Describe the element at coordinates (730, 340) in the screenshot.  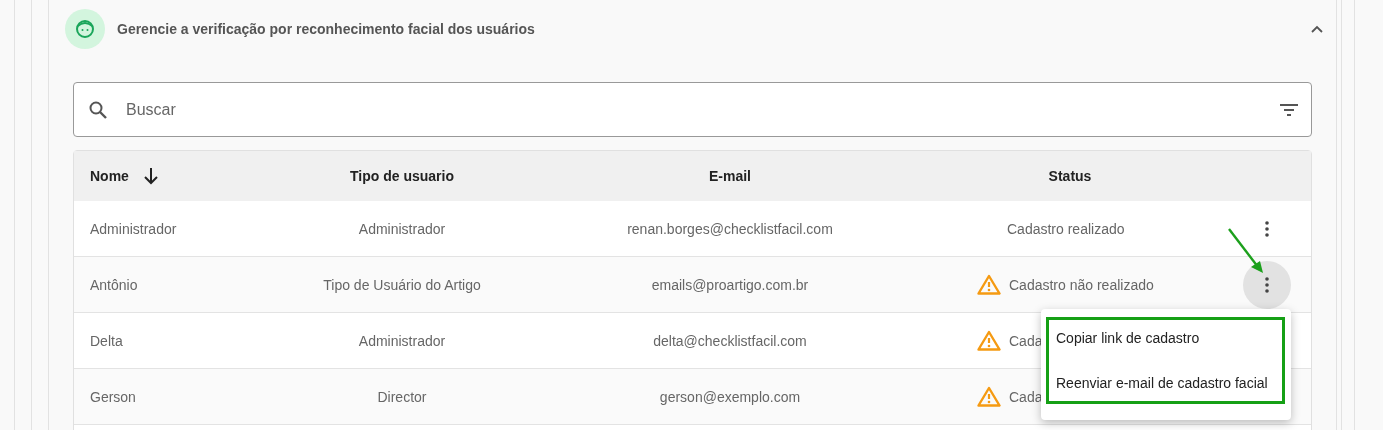
I see `table-cell: delta@checklistfacil.com` at that location.